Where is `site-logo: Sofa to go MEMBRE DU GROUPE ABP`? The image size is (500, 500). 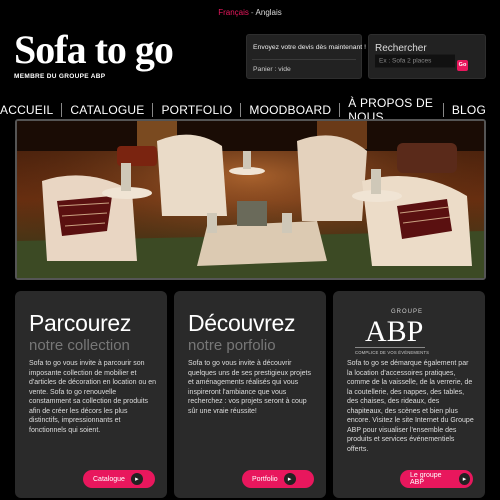
site-logo: Sofa to go MEMBRE DU GROUPE ABP is located at coordinates (94, 55).